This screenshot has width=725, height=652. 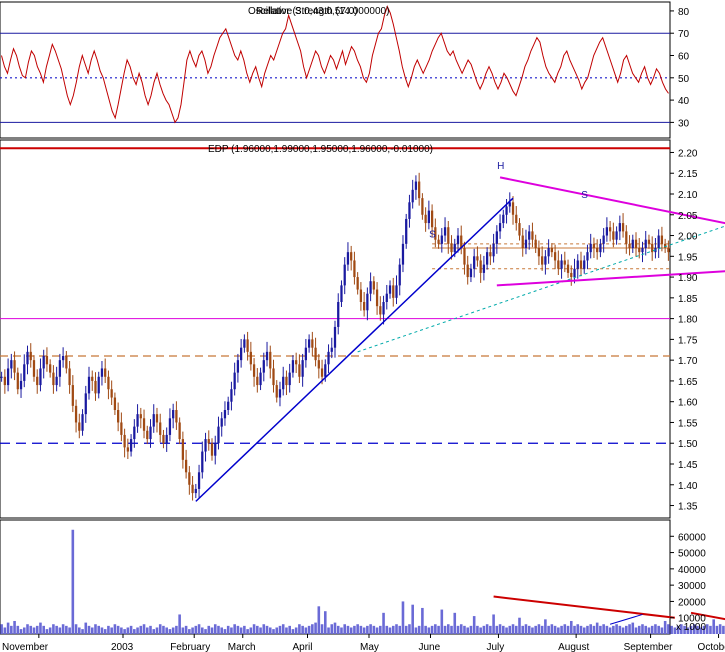 What do you see at coordinates (688, 216) in the screenshot?
I see `price-tick-label: 2.05` at bounding box center [688, 216].